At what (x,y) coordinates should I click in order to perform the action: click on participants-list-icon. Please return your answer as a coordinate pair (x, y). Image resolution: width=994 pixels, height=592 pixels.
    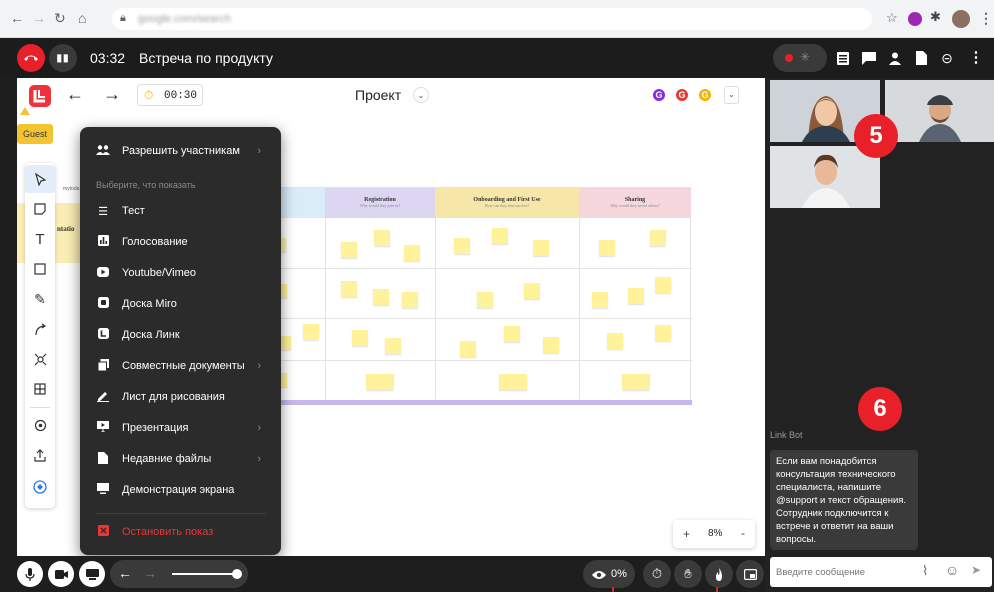
    Looking at the image, I should click on (843, 58).